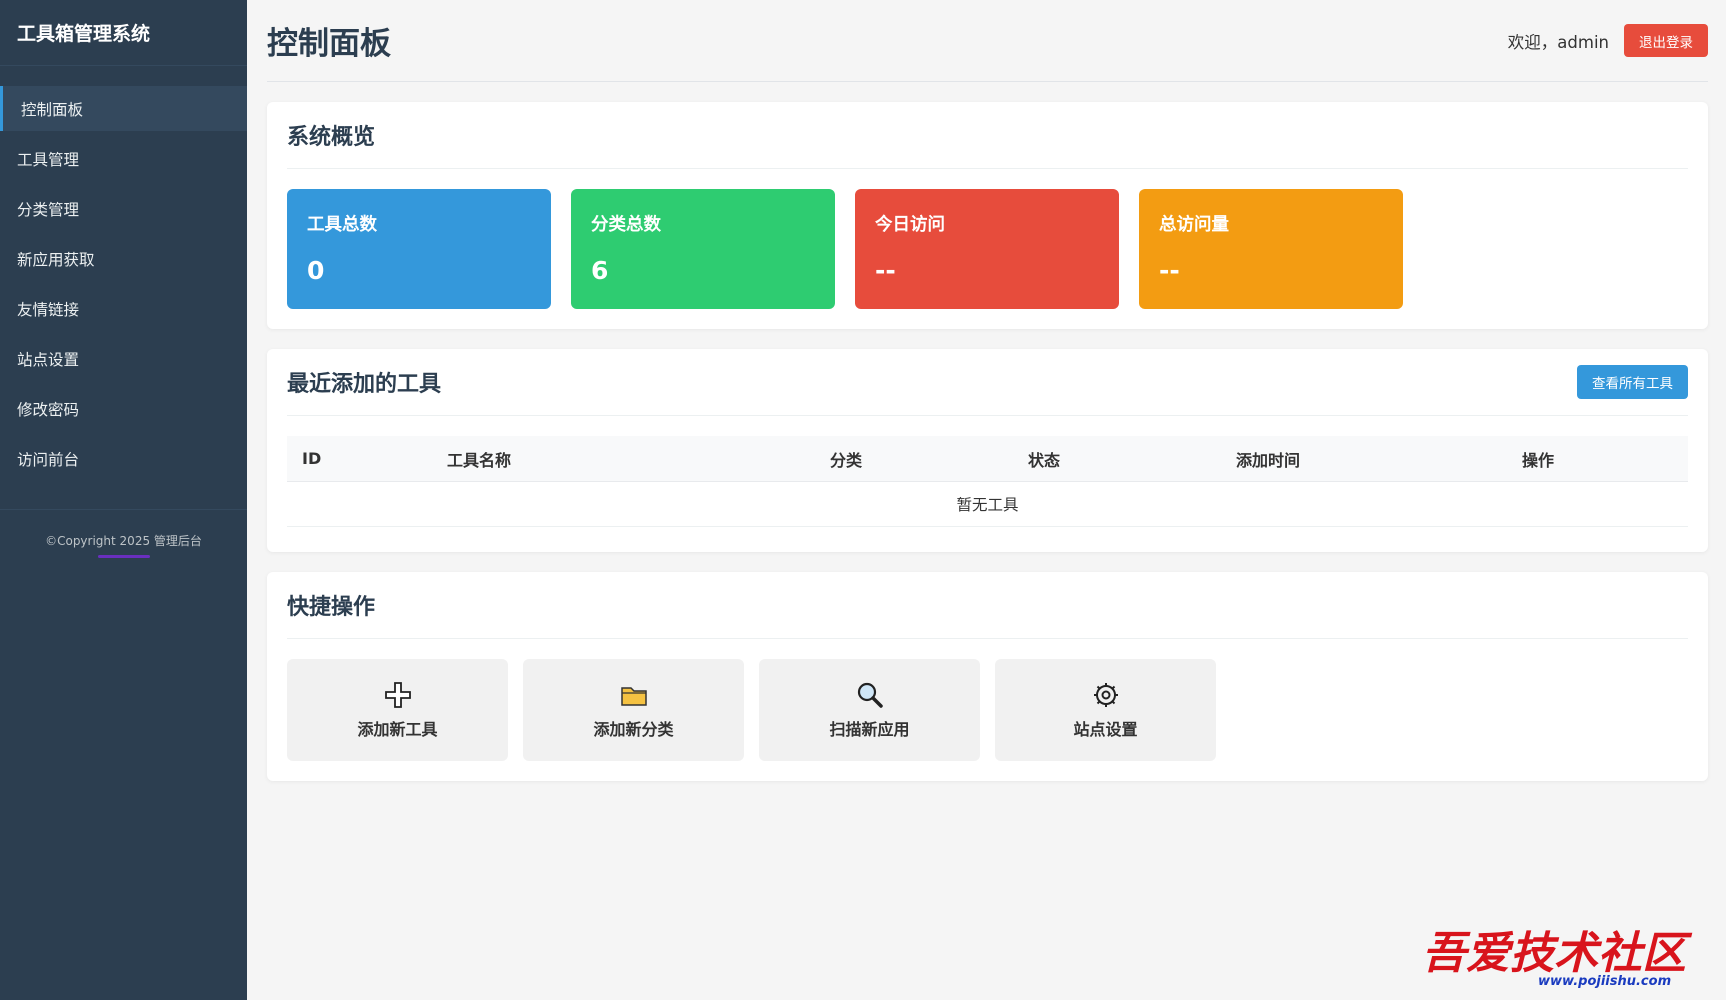 This screenshot has height=1000, width=1726. Describe the element at coordinates (1194, 225) in the screenshot. I see `stat-label: 总访问量` at that location.